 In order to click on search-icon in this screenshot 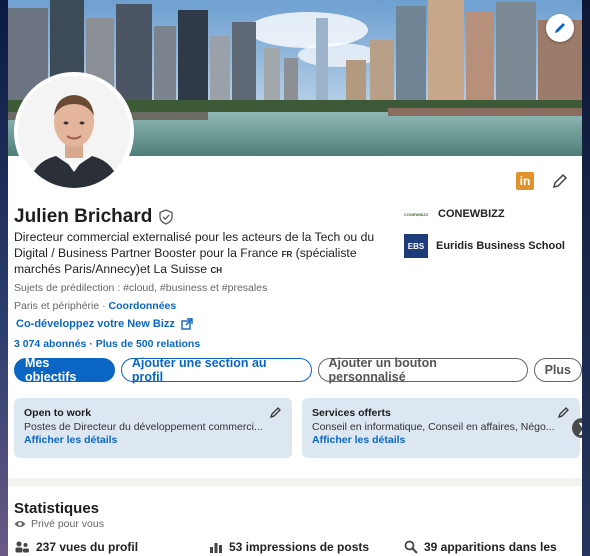, I will do `click(411, 547)`.